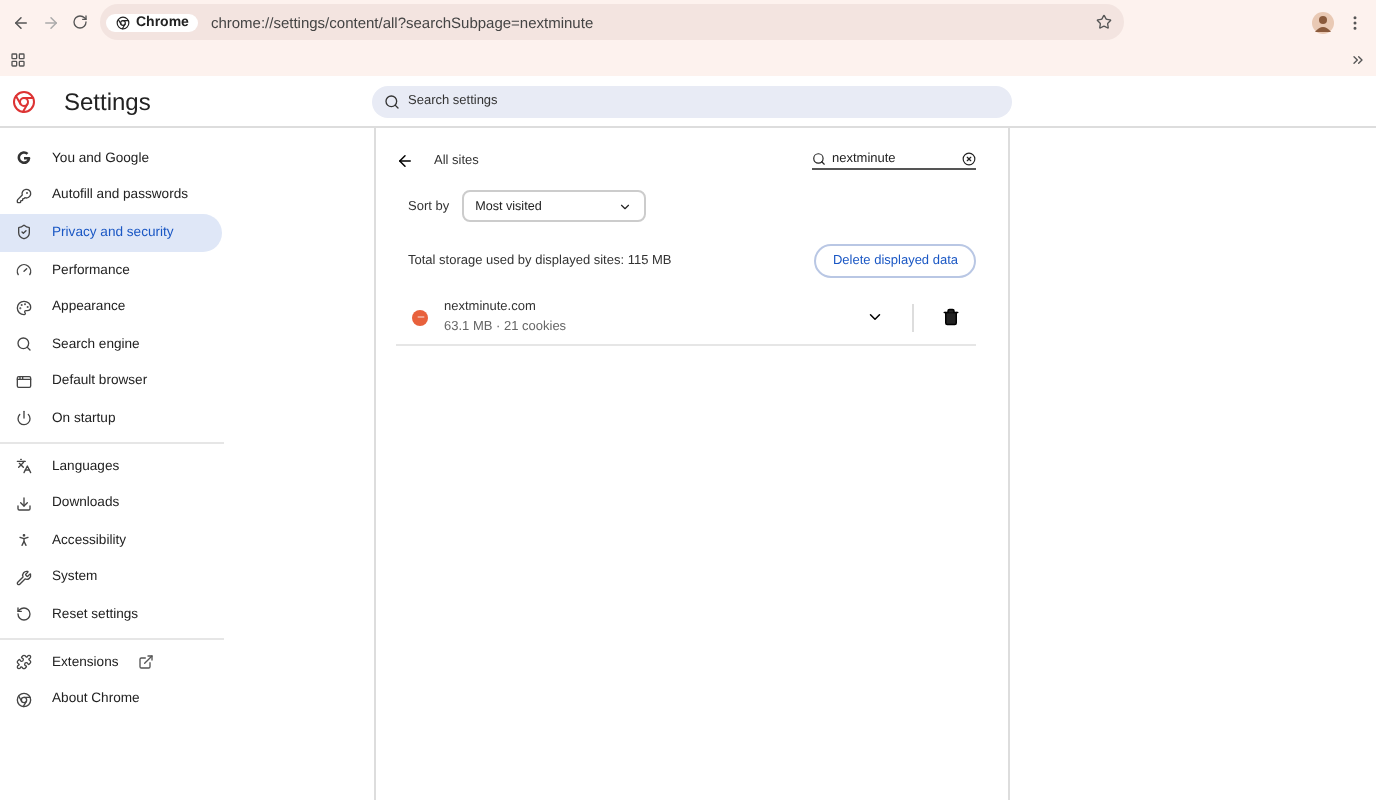 The width and height of the screenshot is (1376, 800). I want to click on chrome-logo-icon, so click(24, 101).